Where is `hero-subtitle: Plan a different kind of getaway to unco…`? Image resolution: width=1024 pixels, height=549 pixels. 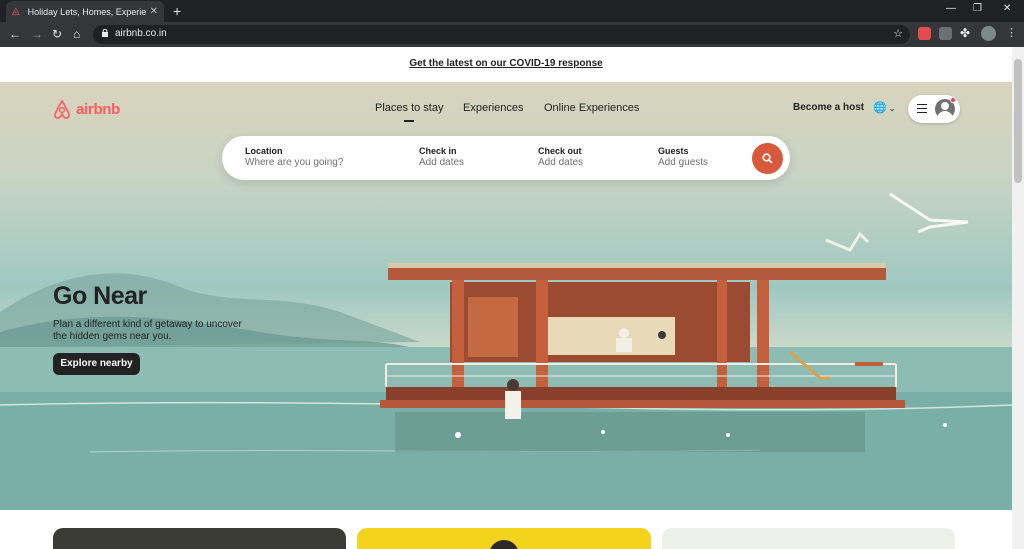 hero-subtitle: Plan a different kind of getaway to unco… is located at coordinates (147, 330).